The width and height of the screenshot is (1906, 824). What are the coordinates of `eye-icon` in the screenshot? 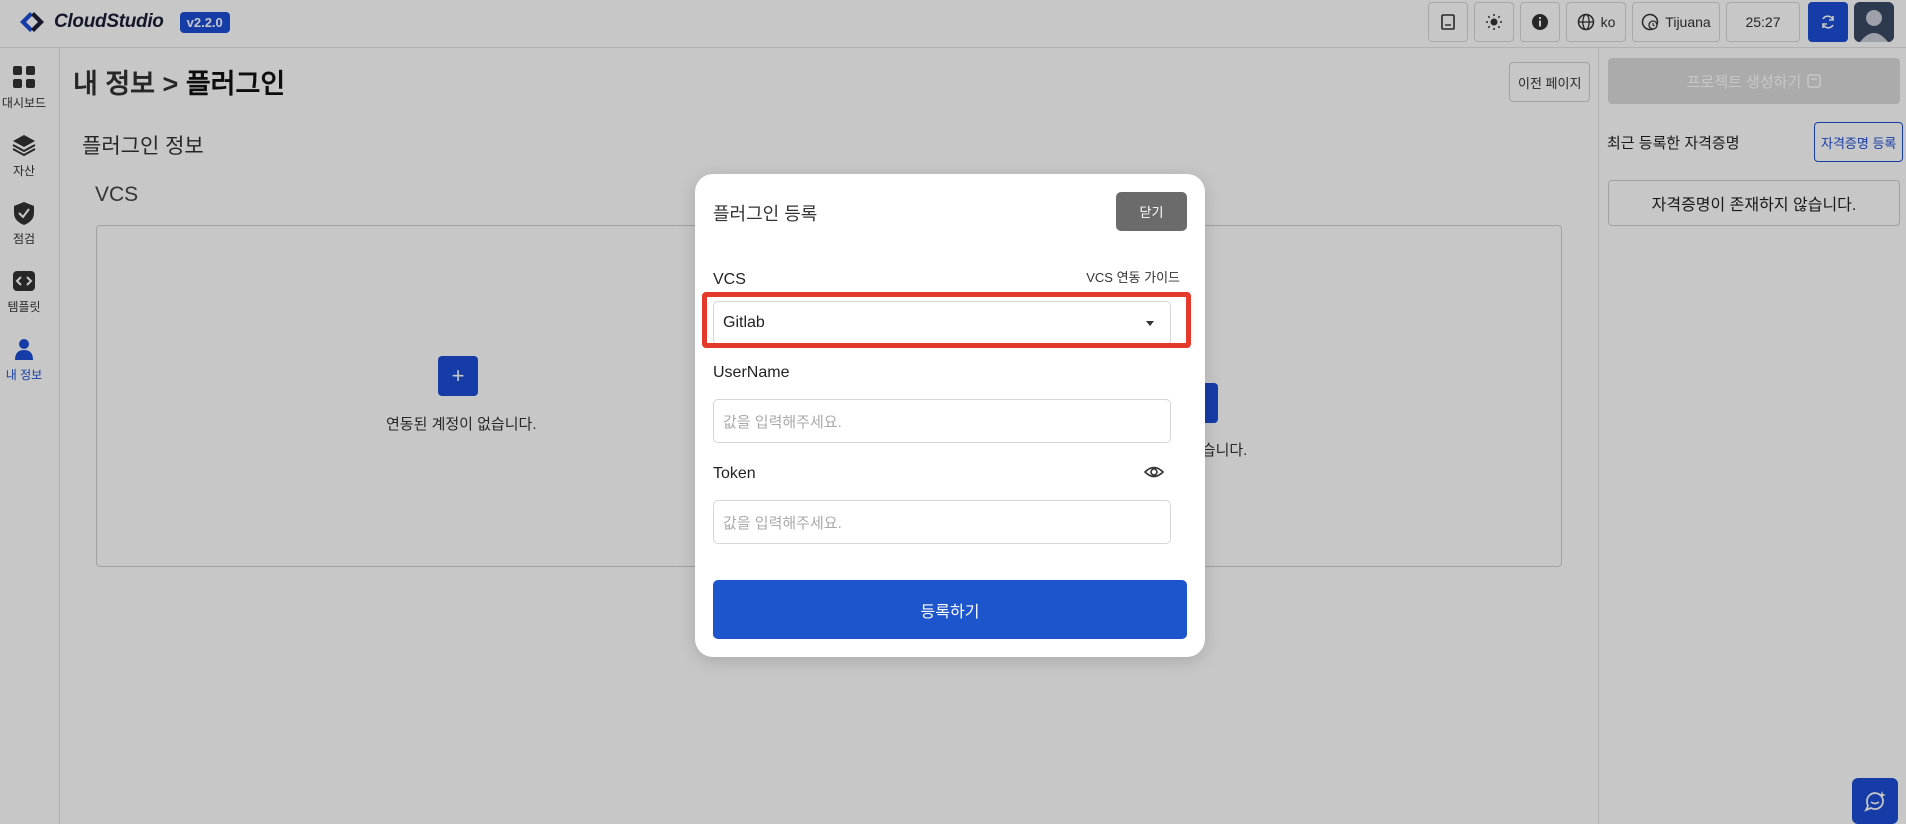 It's located at (1154, 472).